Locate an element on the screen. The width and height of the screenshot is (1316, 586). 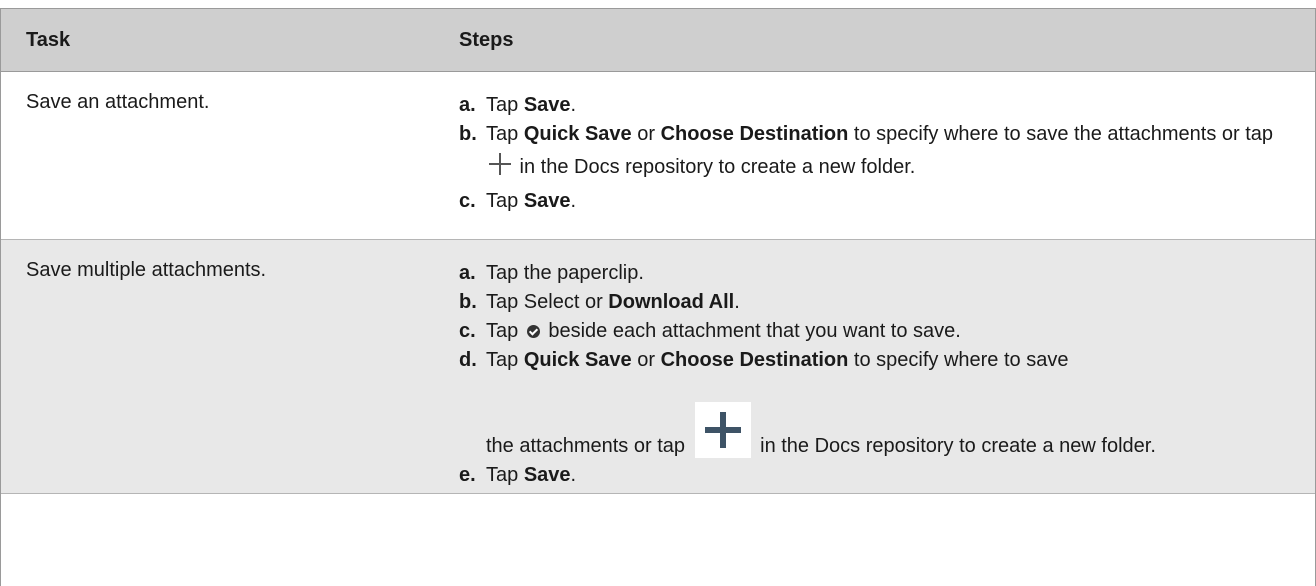
step-item: e. Tap Save. is located at coordinates (887, 475).